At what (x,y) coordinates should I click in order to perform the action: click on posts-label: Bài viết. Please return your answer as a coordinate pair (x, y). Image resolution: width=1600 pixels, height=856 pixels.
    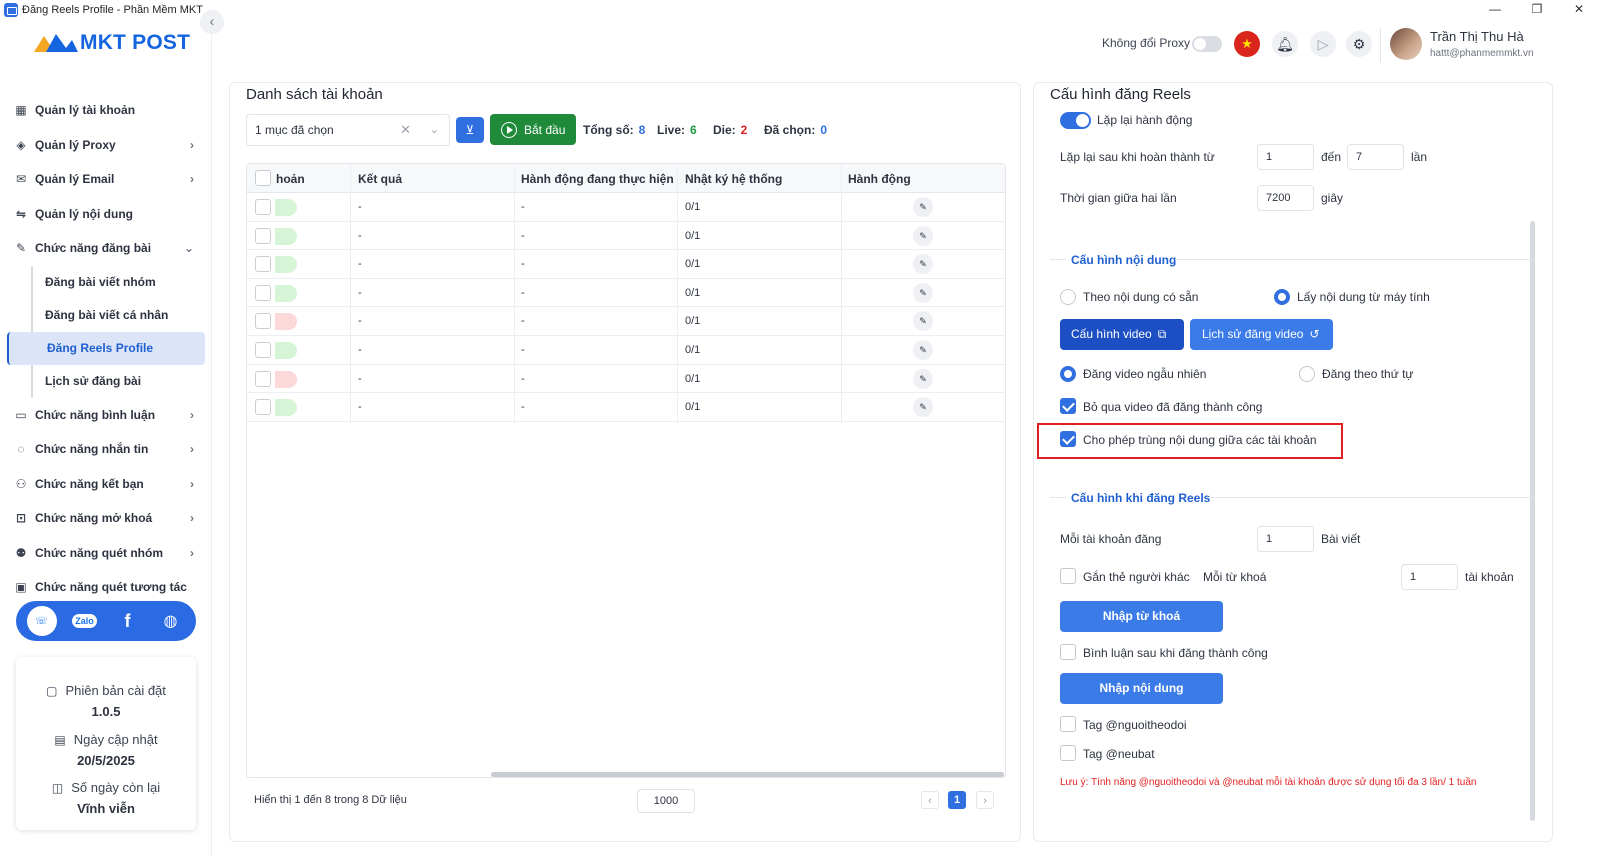
    Looking at the image, I should click on (1341, 539).